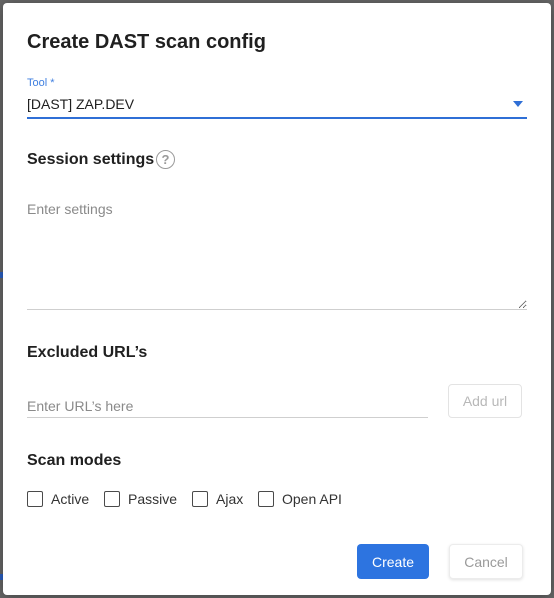 This screenshot has height=598, width=554. What do you see at coordinates (74, 460) in the screenshot?
I see `scan-modes-title: Scan modes` at bounding box center [74, 460].